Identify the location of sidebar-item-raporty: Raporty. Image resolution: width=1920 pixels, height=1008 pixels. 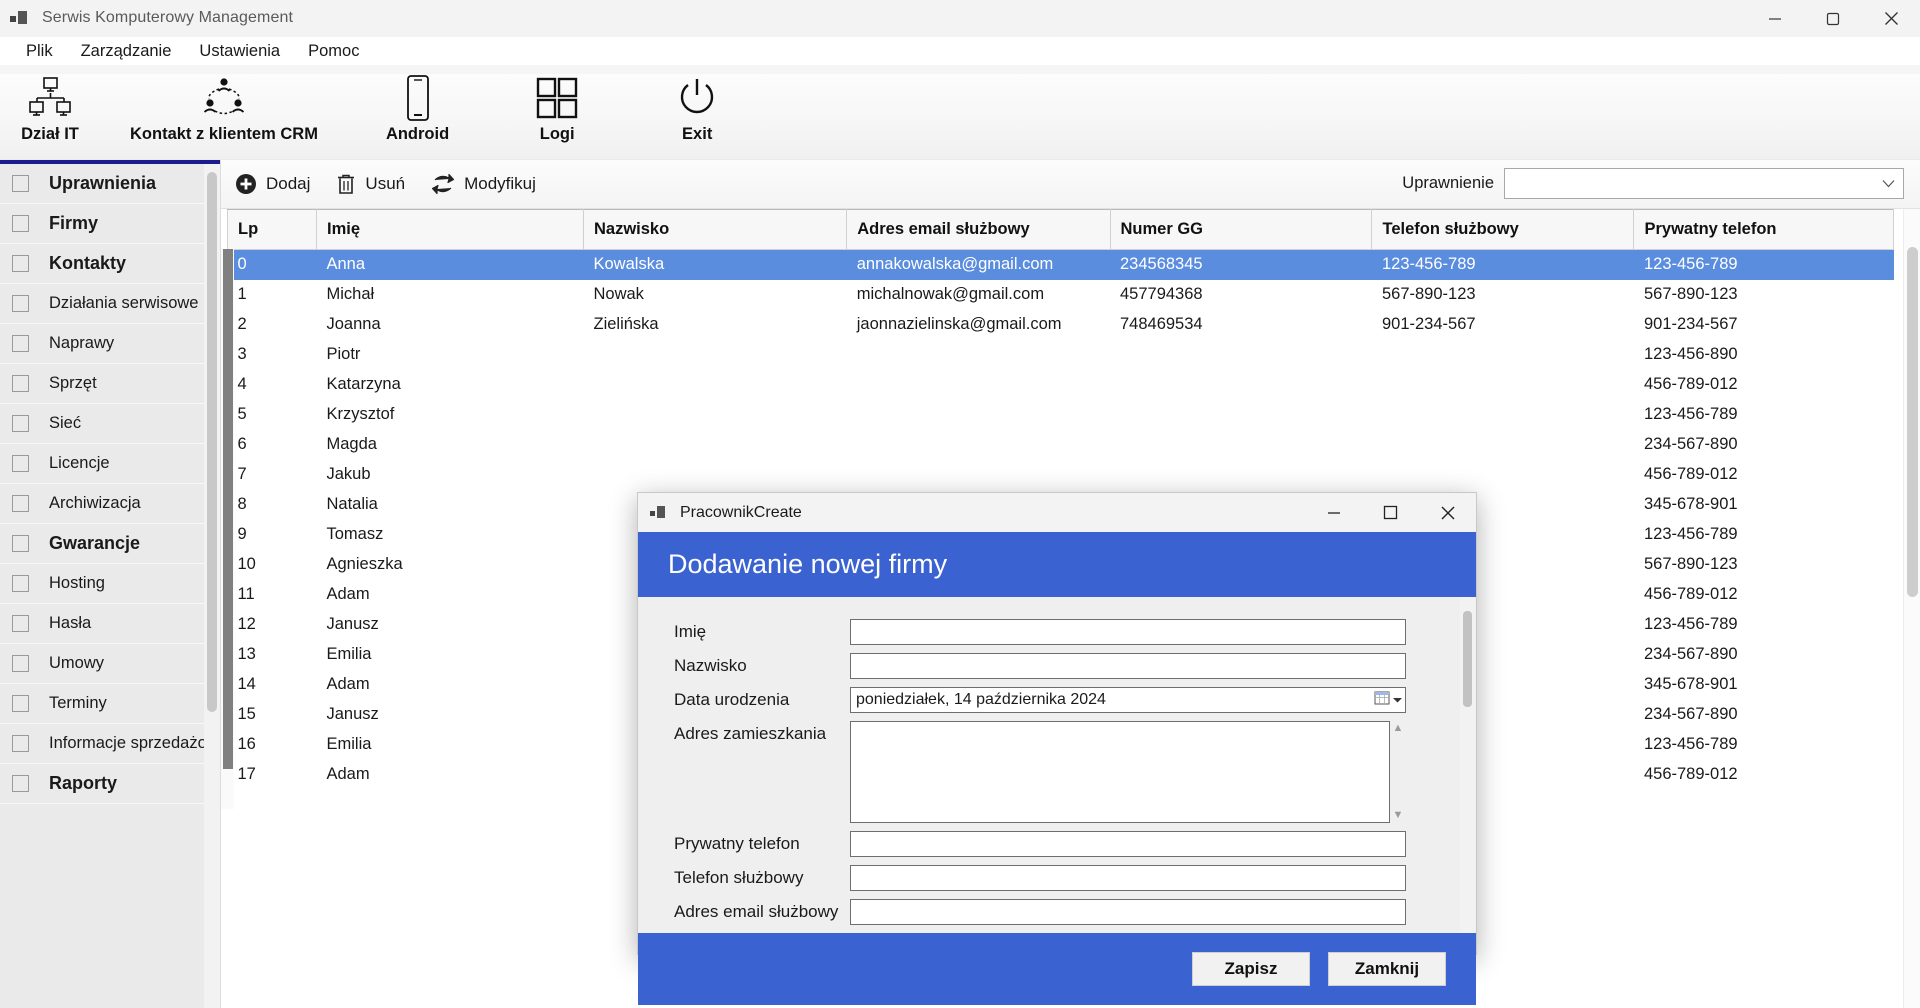
(110, 784).